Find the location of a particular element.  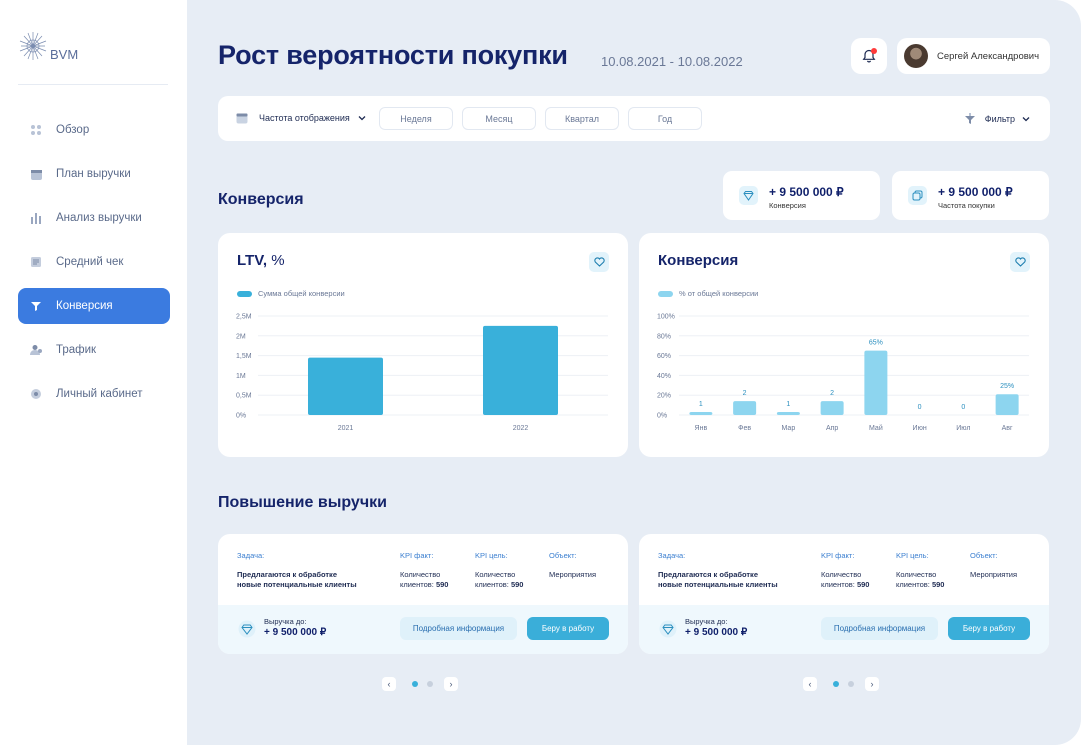

x-tick-label: Июн is located at coordinates (920, 428).